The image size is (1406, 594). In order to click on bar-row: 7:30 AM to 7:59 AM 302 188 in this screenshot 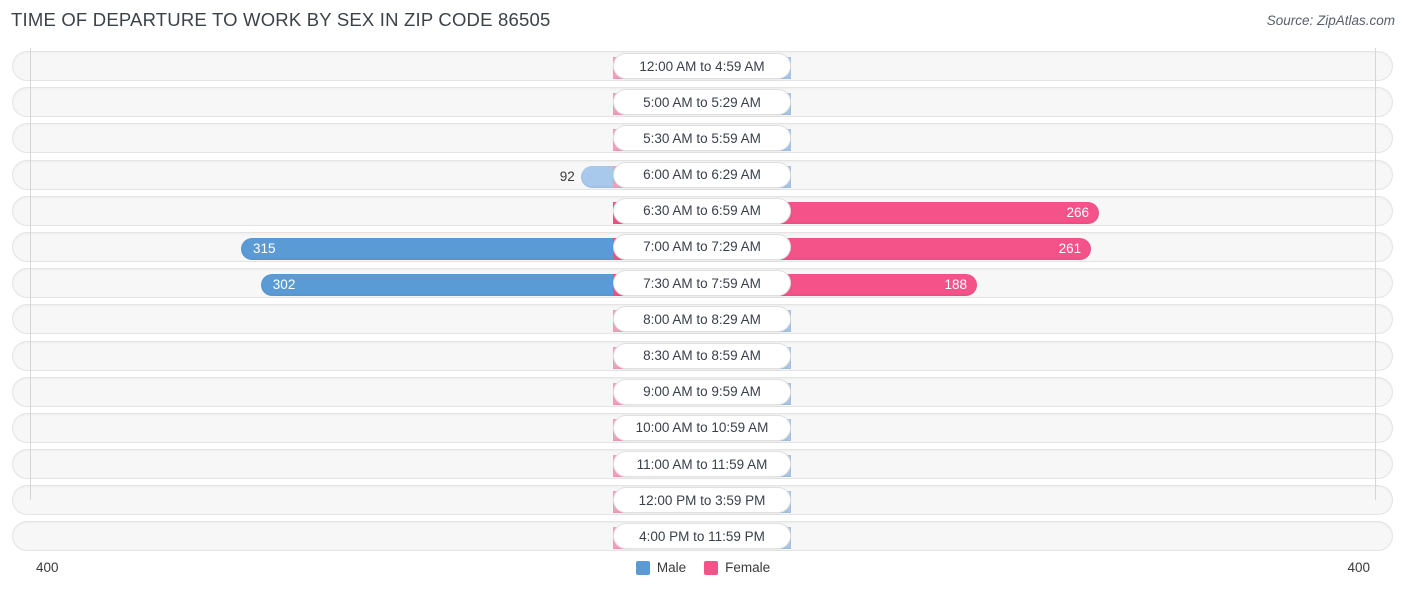, I will do `click(703, 283)`.